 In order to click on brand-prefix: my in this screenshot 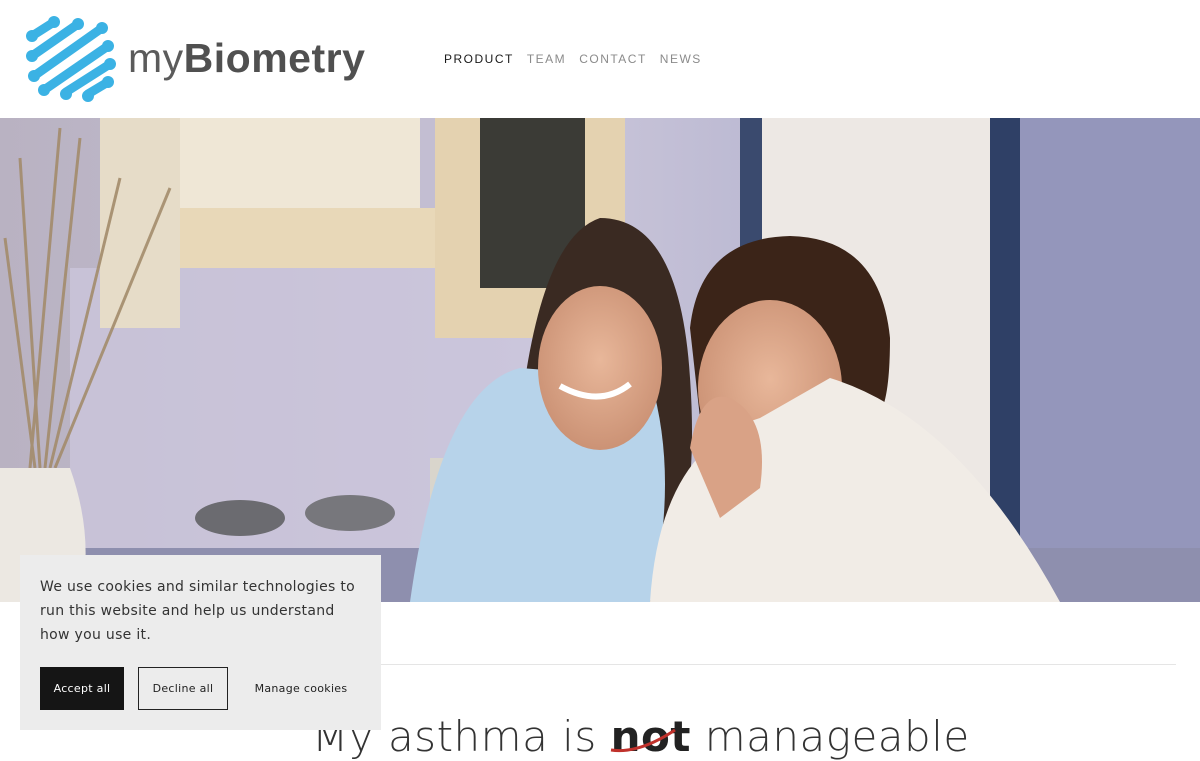, I will do `click(156, 57)`.